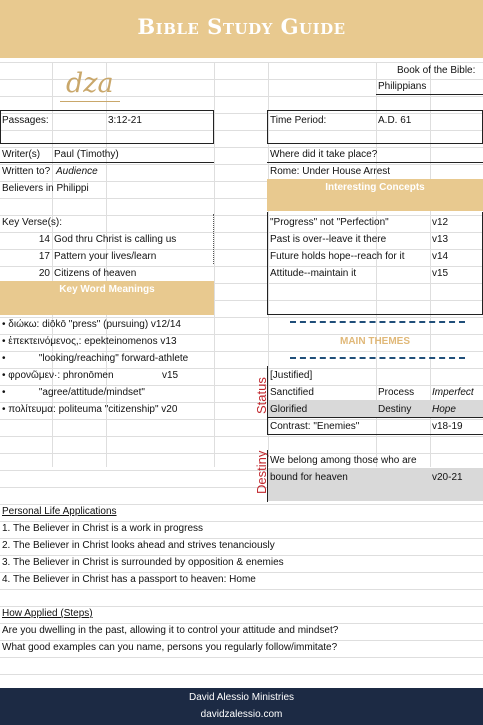  I want to click on concept-ref: v14, so click(440, 256).